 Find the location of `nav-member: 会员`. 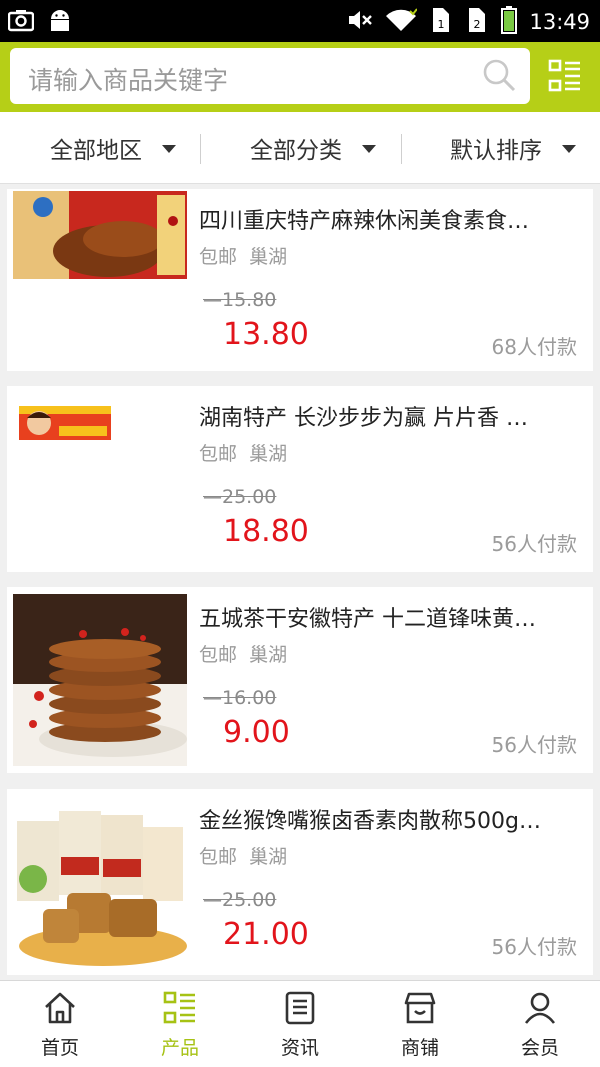

nav-member: 会员 is located at coordinates (540, 1024).